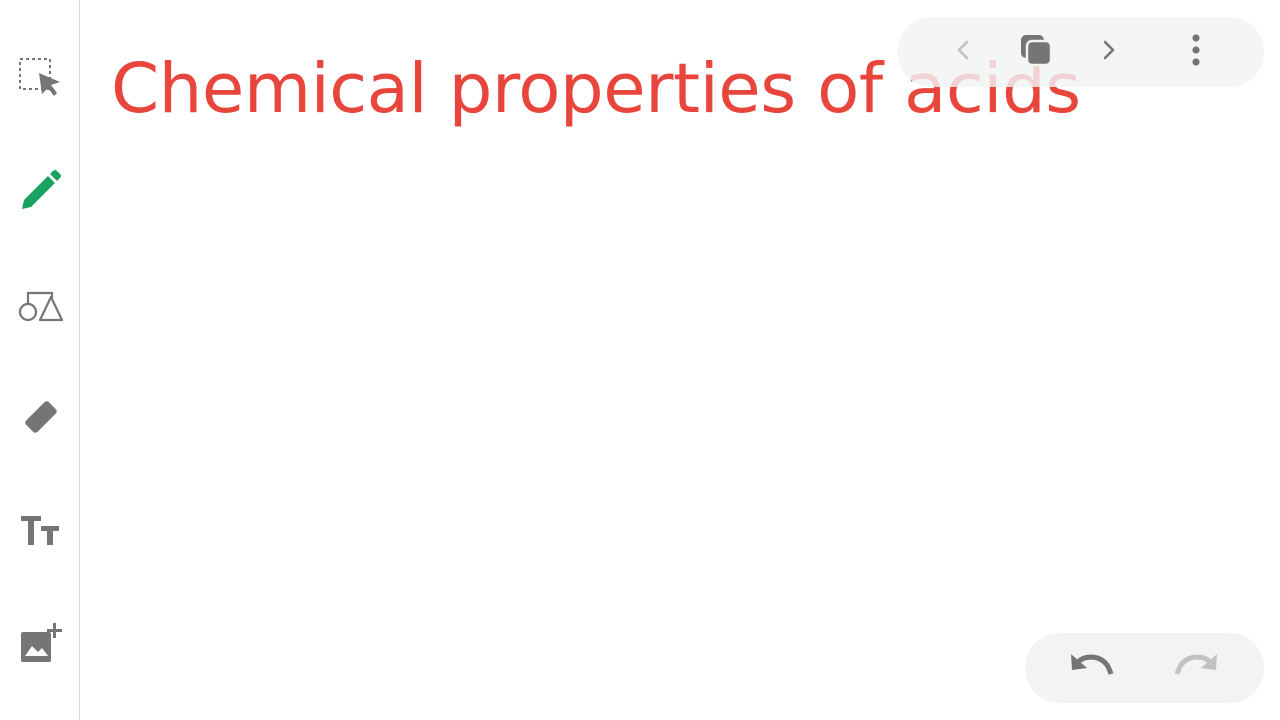 The width and height of the screenshot is (1280, 720). I want to click on redo-button, so click(1196, 668).